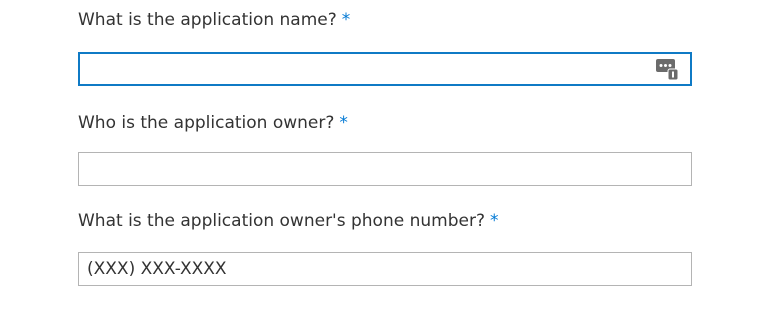  What do you see at coordinates (385, 123) in the screenshot?
I see `question-label: Who is the application owner? *` at bounding box center [385, 123].